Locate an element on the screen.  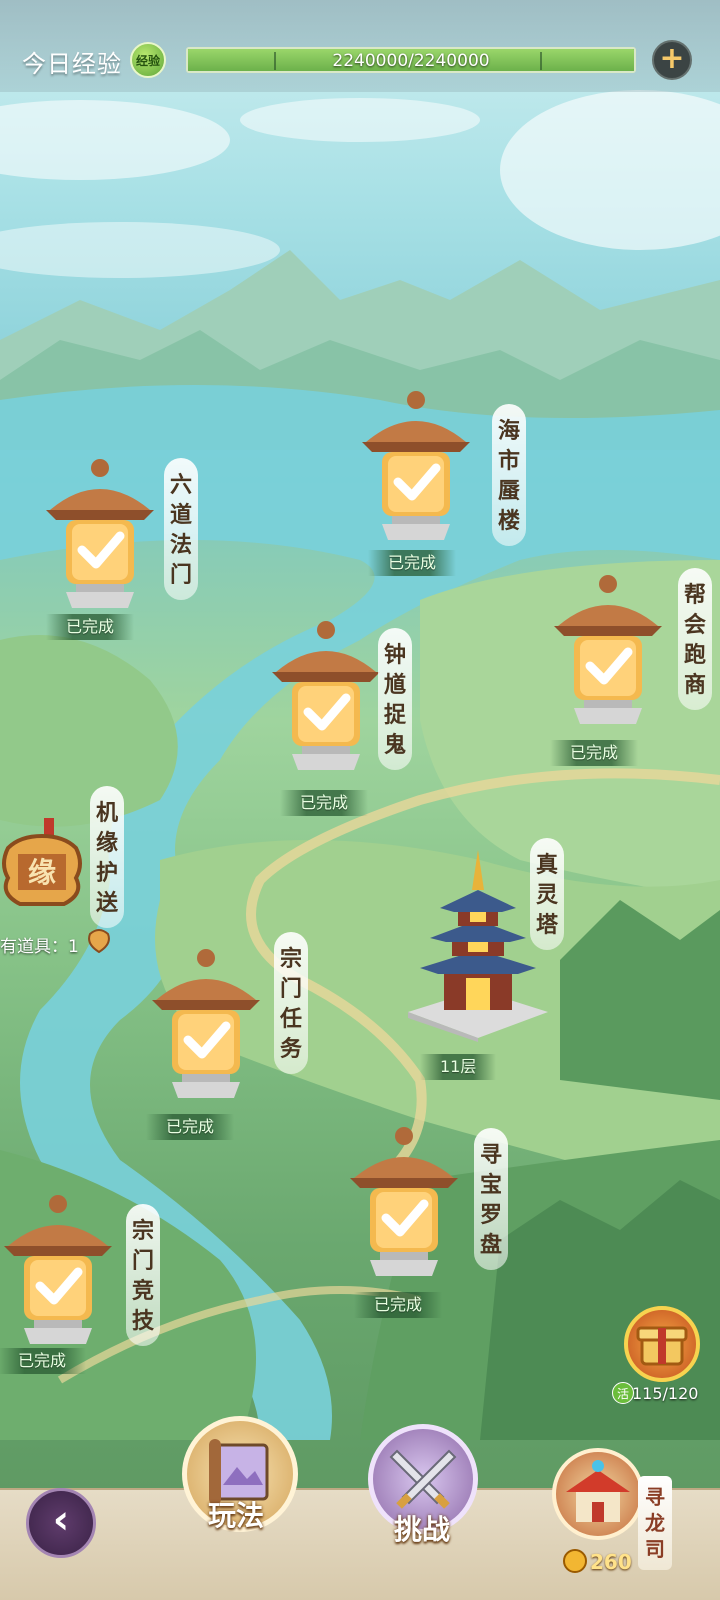
gift-chest-icon is located at coordinates (662, 1346).